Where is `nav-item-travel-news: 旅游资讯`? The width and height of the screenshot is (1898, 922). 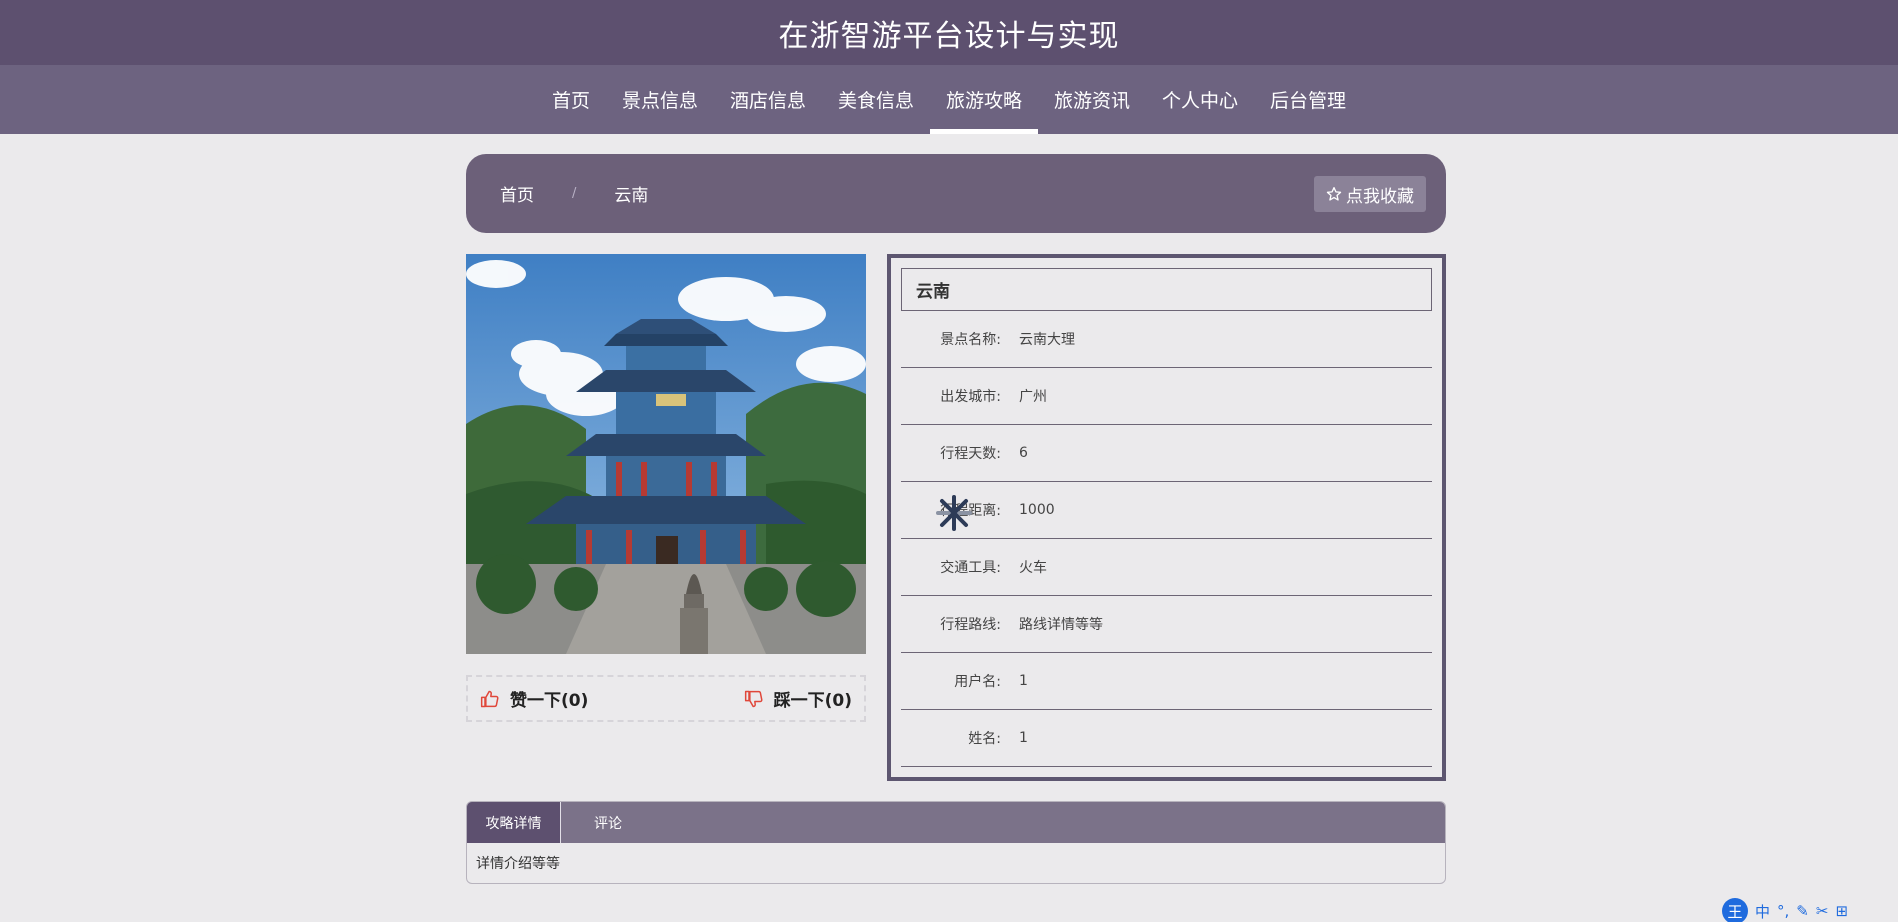
nav-item-travel-news: 旅游资讯 is located at coordinates (1092, 99).